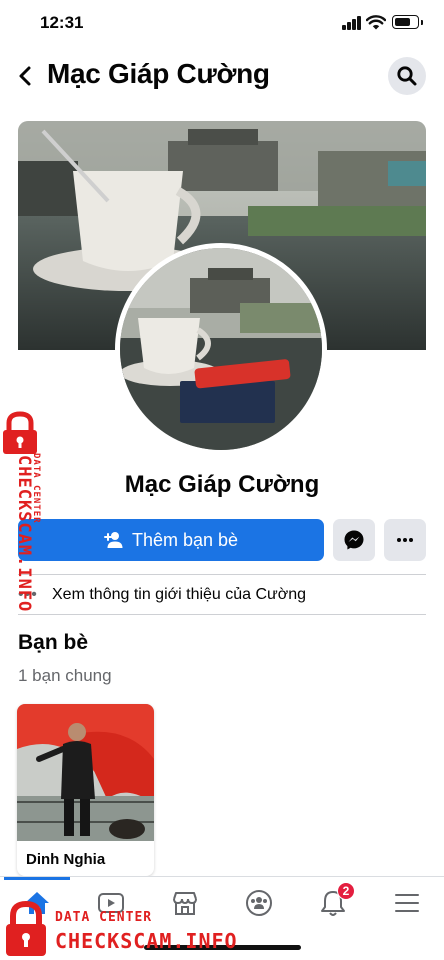  I want to click on friend-photo, so click(85, 772).